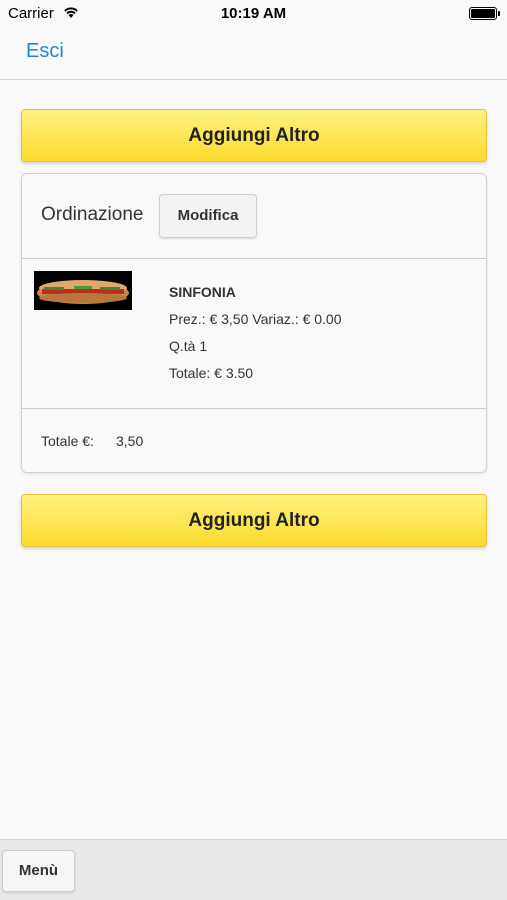  I want to click on sandwich-thumbnail, so click(83, 290).